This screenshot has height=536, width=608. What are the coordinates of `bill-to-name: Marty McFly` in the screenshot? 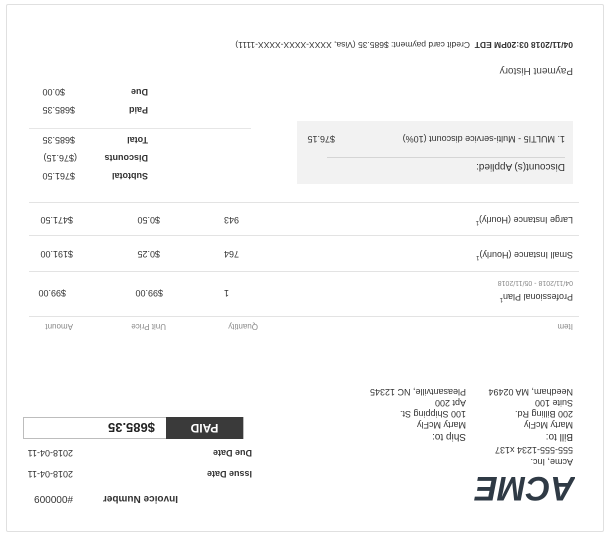 It's located at (548, 425).